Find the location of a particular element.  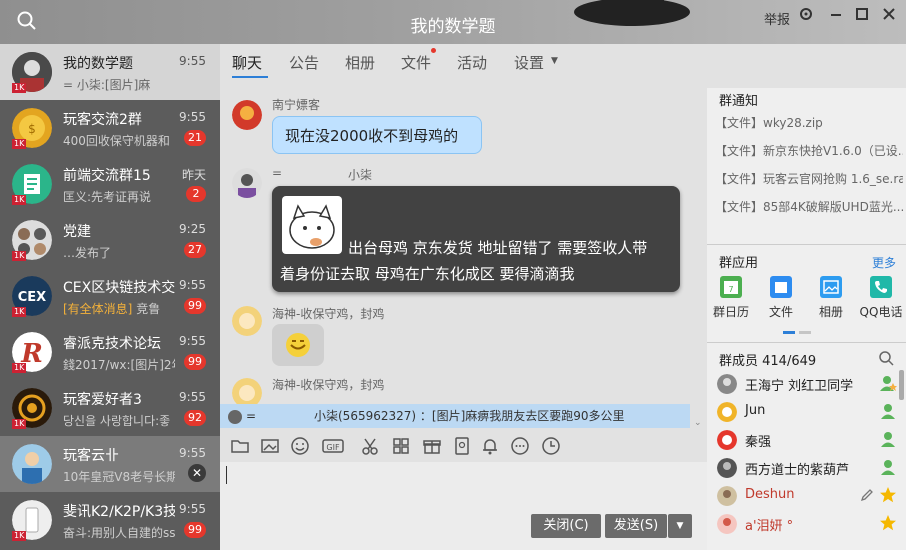

session-preview: 당신을 사랑합니다:좋 is located at coordinates (117, 421).